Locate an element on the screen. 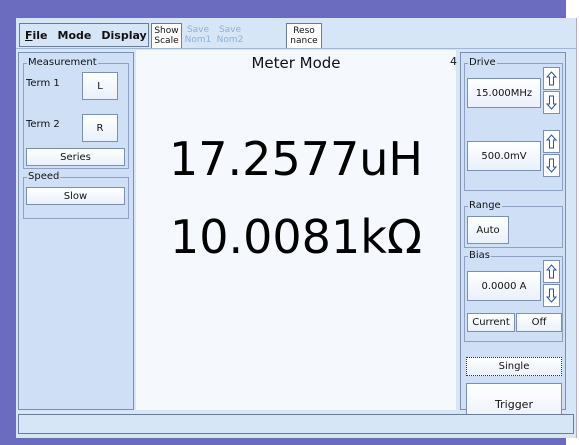 The image size is (579, 445). term1-button: L is located at coordinates (100, 86).